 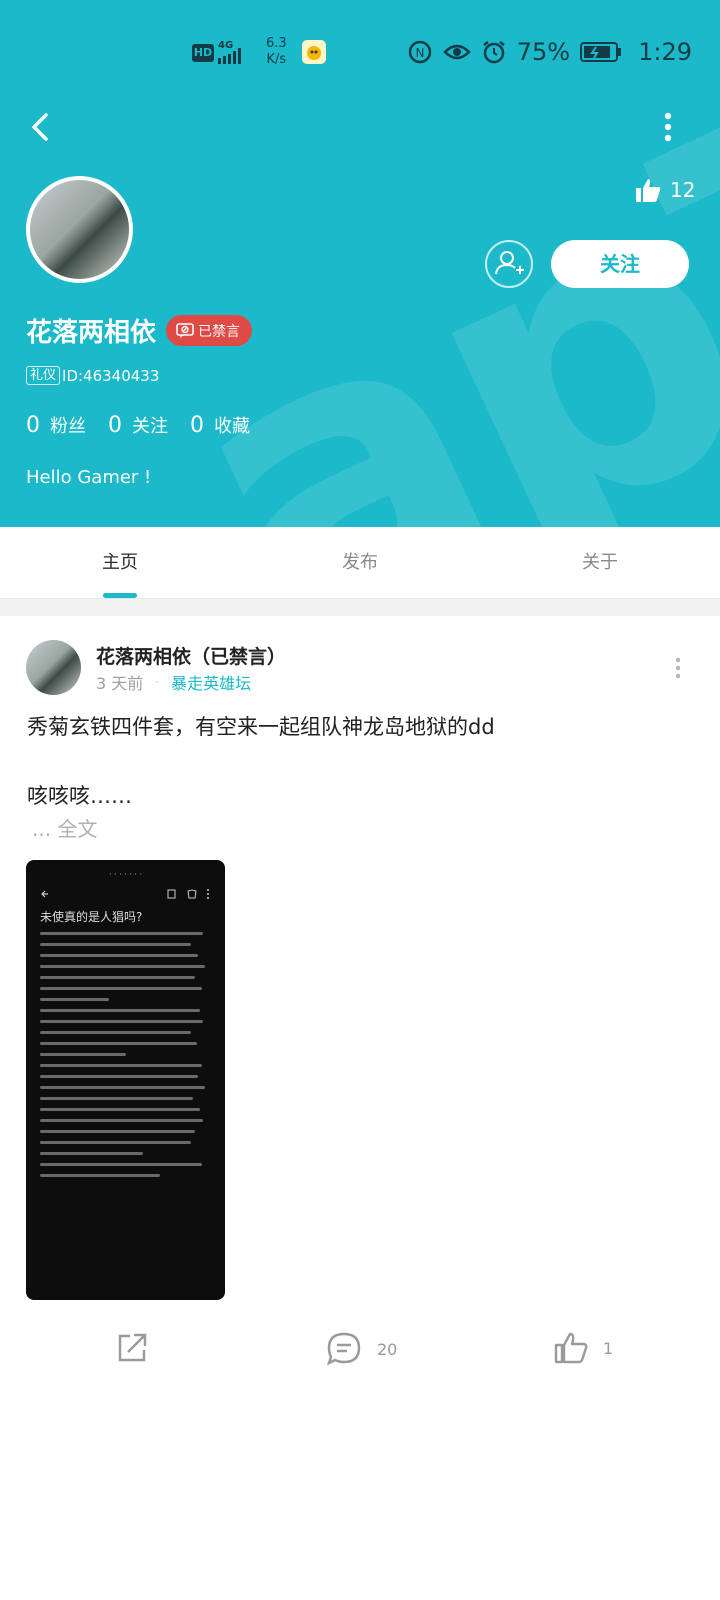 I want to click on network-speed: 6.3 K/s, so click(x=276, y=51).